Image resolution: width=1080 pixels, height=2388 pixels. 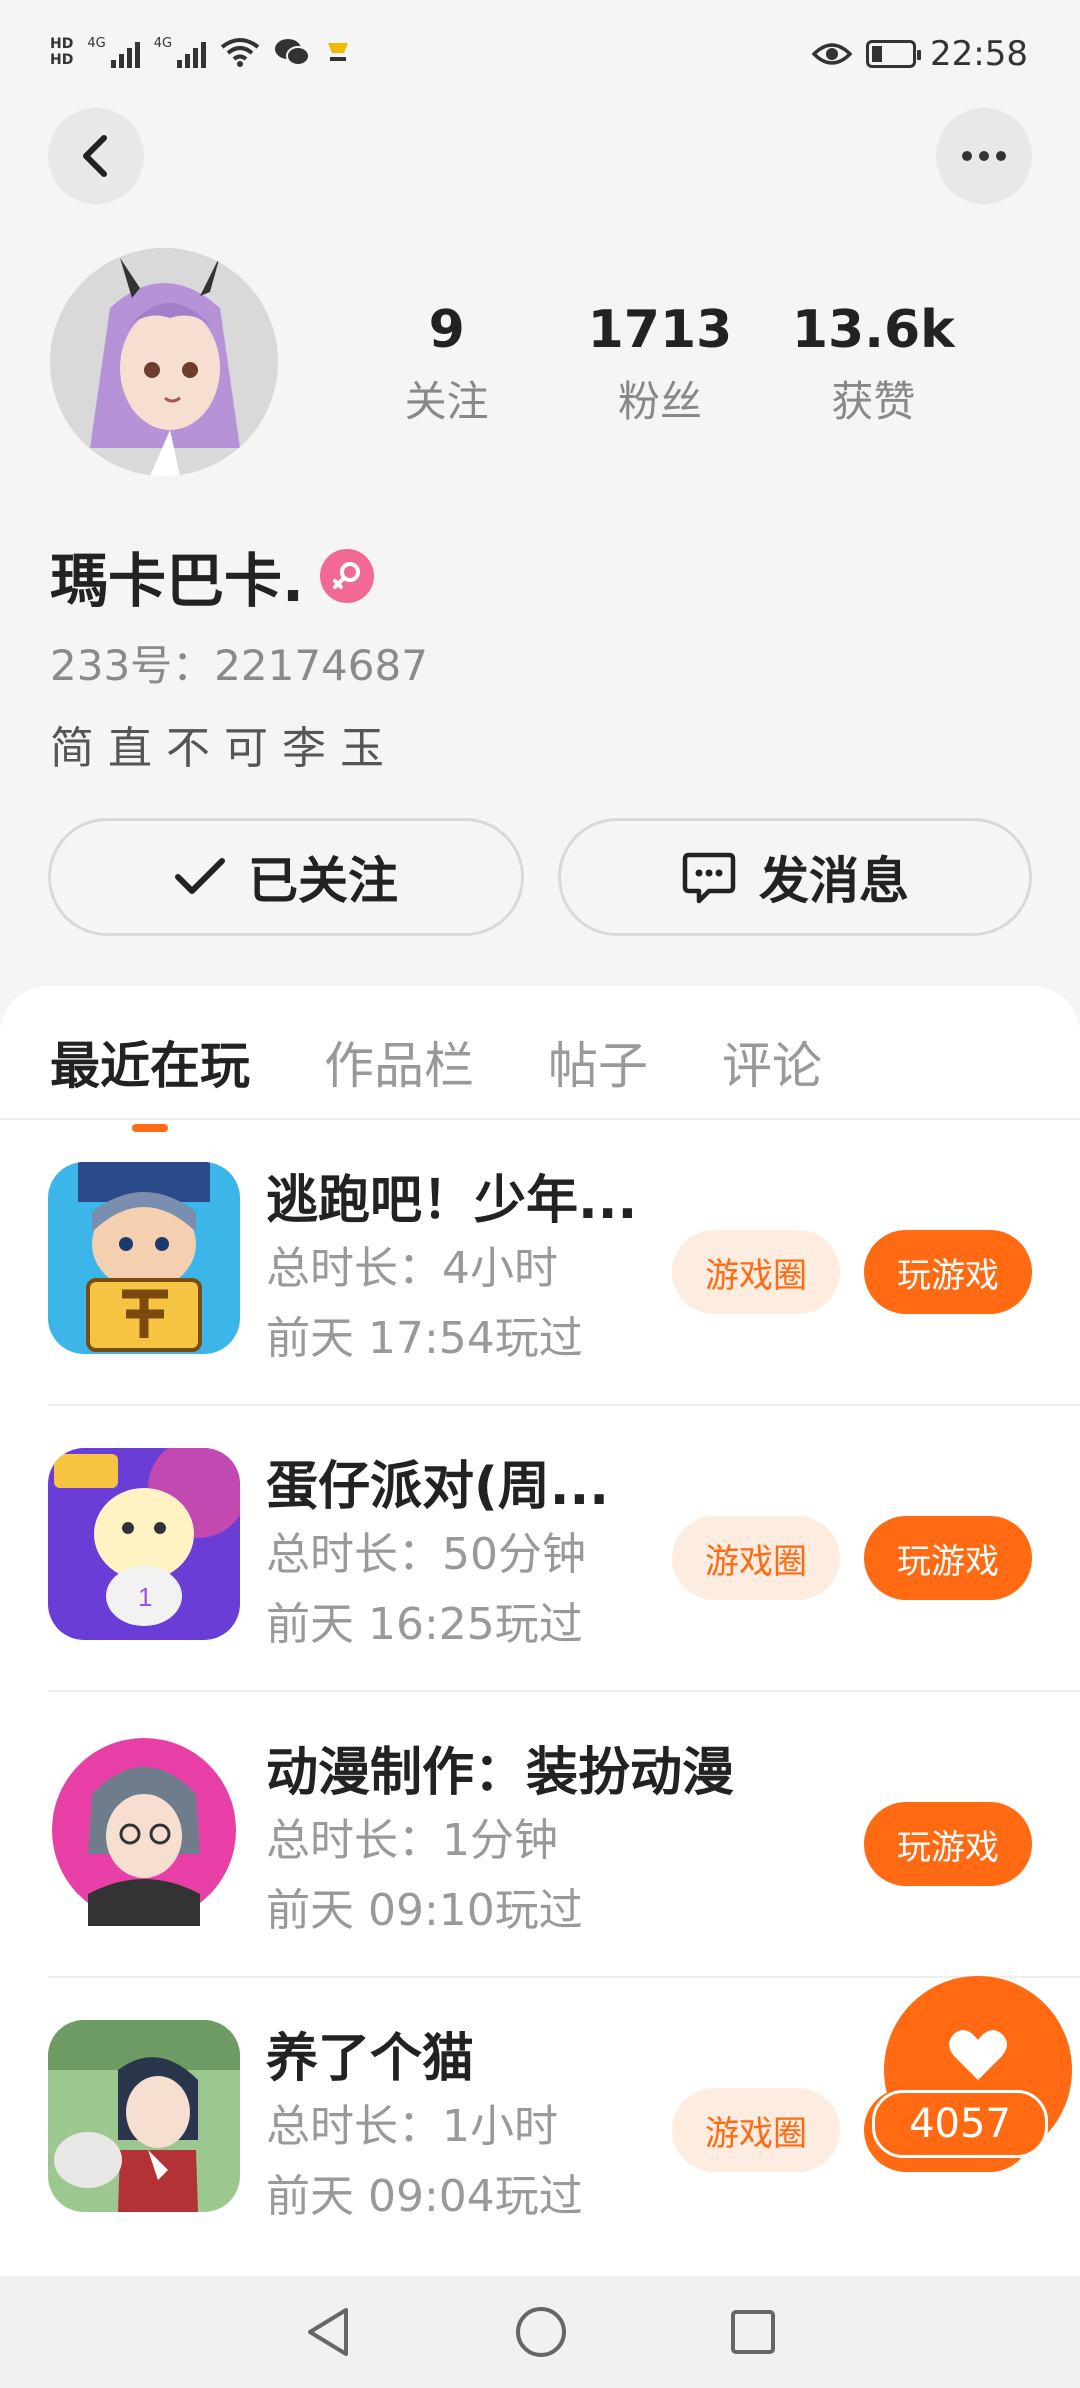 I want to click on game-duration: 总时长：4小时, so click(x=412, y=1268).